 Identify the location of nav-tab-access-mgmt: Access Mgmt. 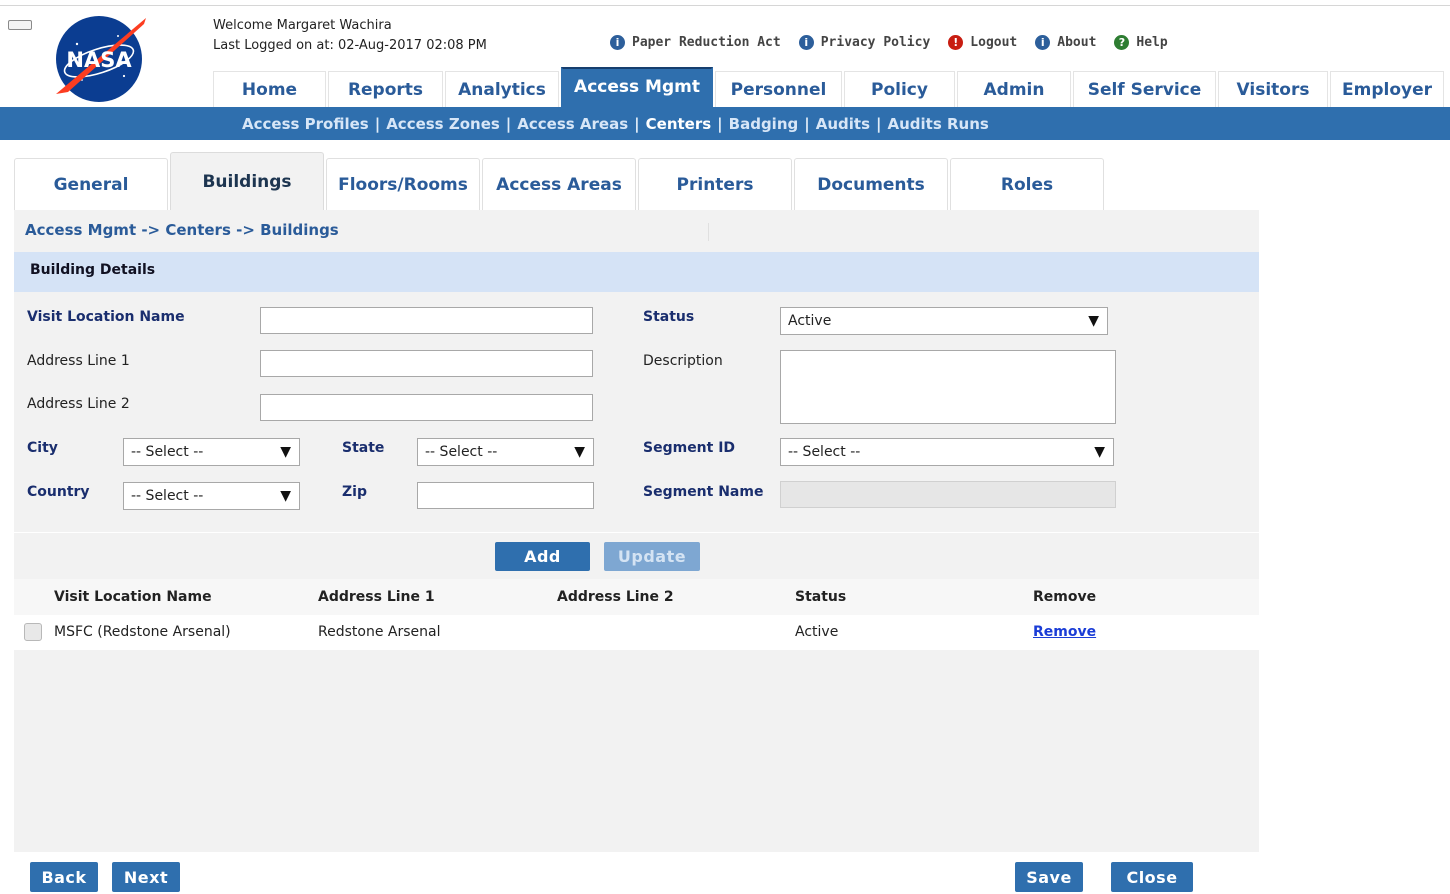
(637, 87).